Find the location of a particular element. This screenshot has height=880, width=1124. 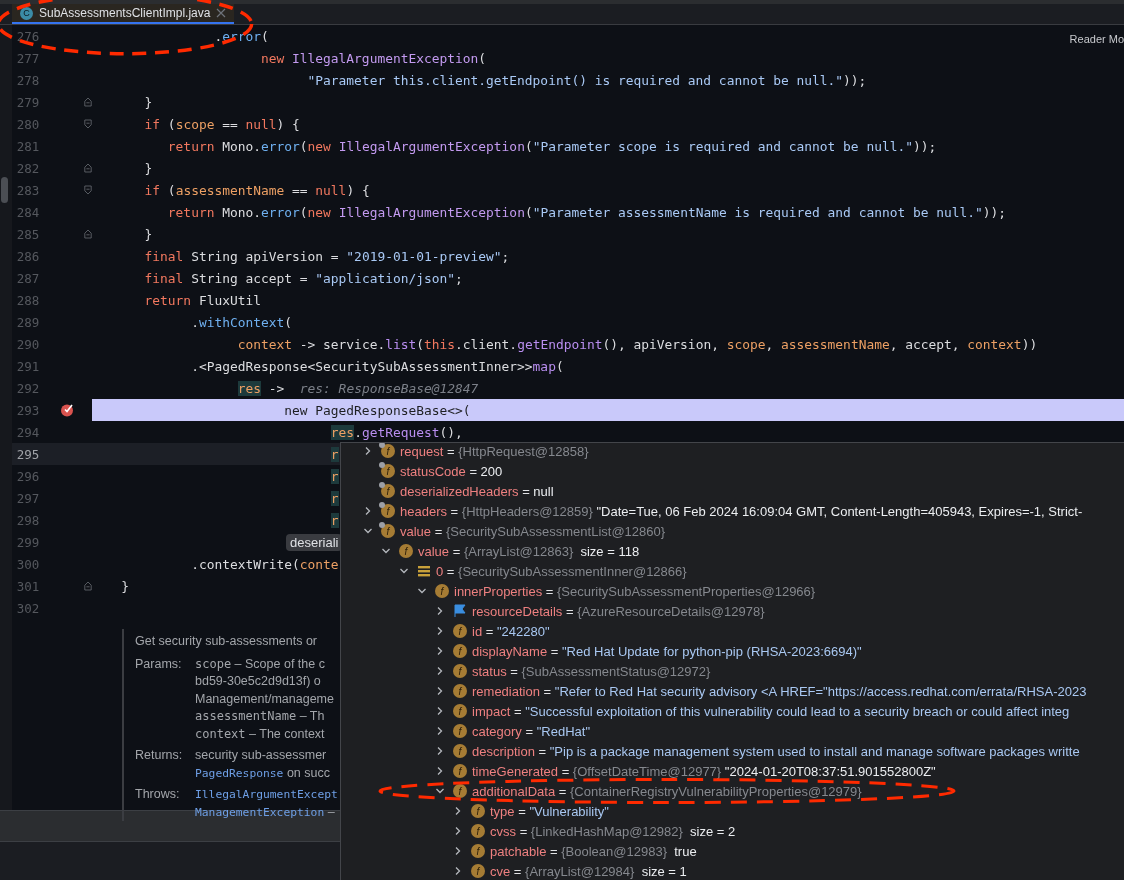

line-number: 286 is located at coordinates (27, 256).